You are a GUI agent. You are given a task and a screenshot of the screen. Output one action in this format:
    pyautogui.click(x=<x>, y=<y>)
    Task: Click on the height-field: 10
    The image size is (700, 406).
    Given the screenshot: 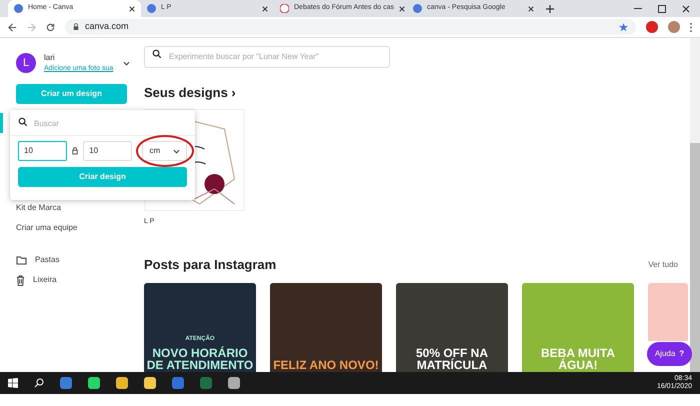 What is the action you would take?
    pyautogui.click(x=107, y=151)
    